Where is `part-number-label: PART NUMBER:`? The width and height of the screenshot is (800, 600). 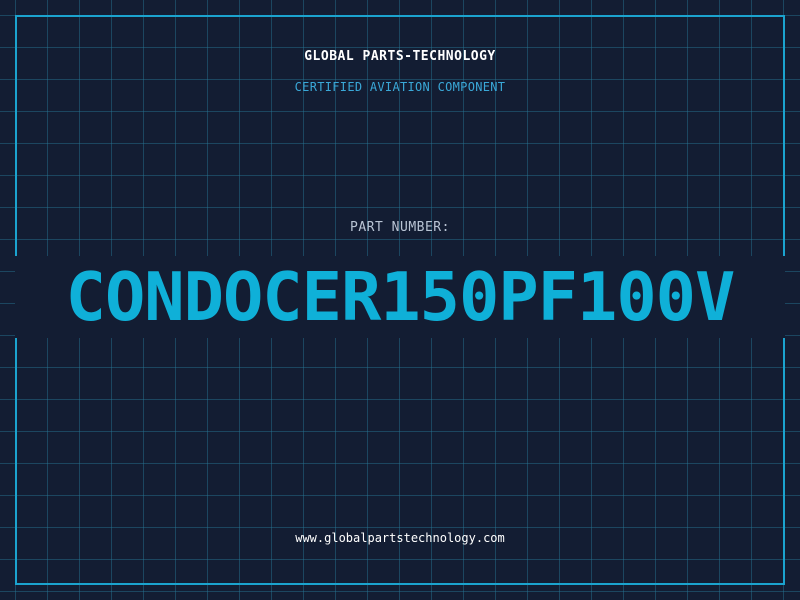 part-number-label: PART NUMBER: is located at coordinates (400, 227).